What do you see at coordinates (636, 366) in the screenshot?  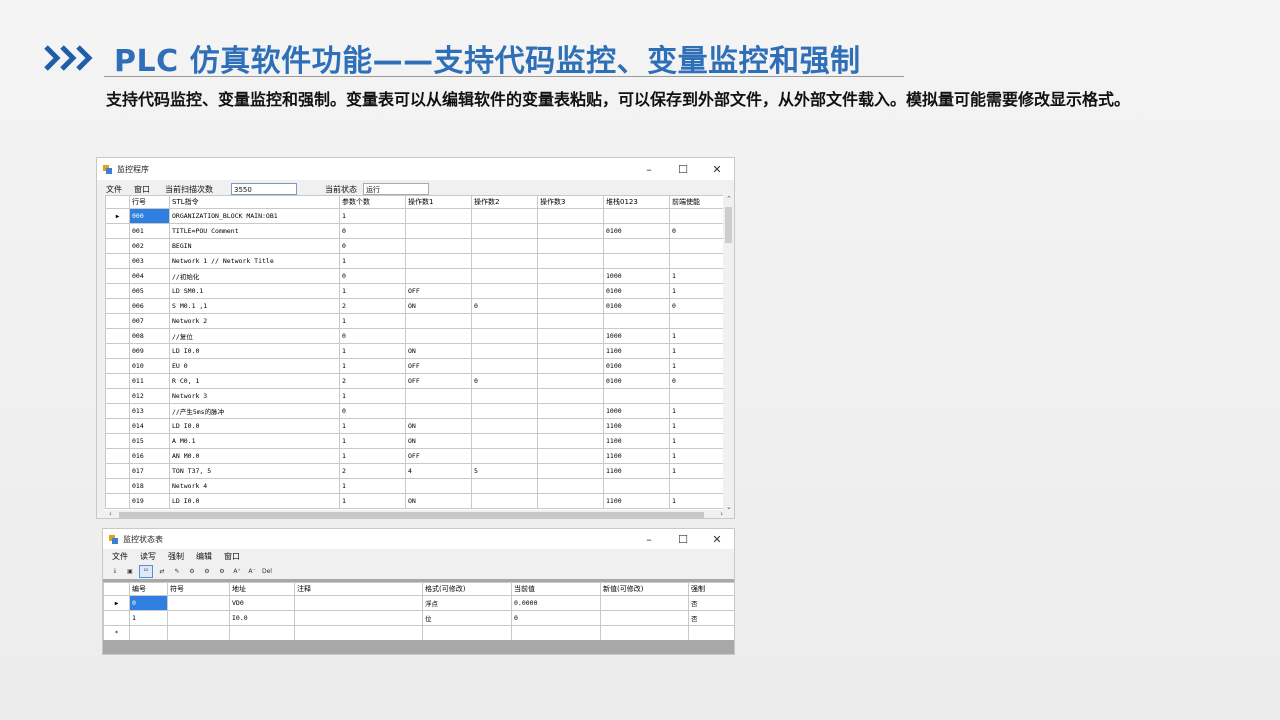 I see `program-cell: 0100` at bounding box center [636, 366].